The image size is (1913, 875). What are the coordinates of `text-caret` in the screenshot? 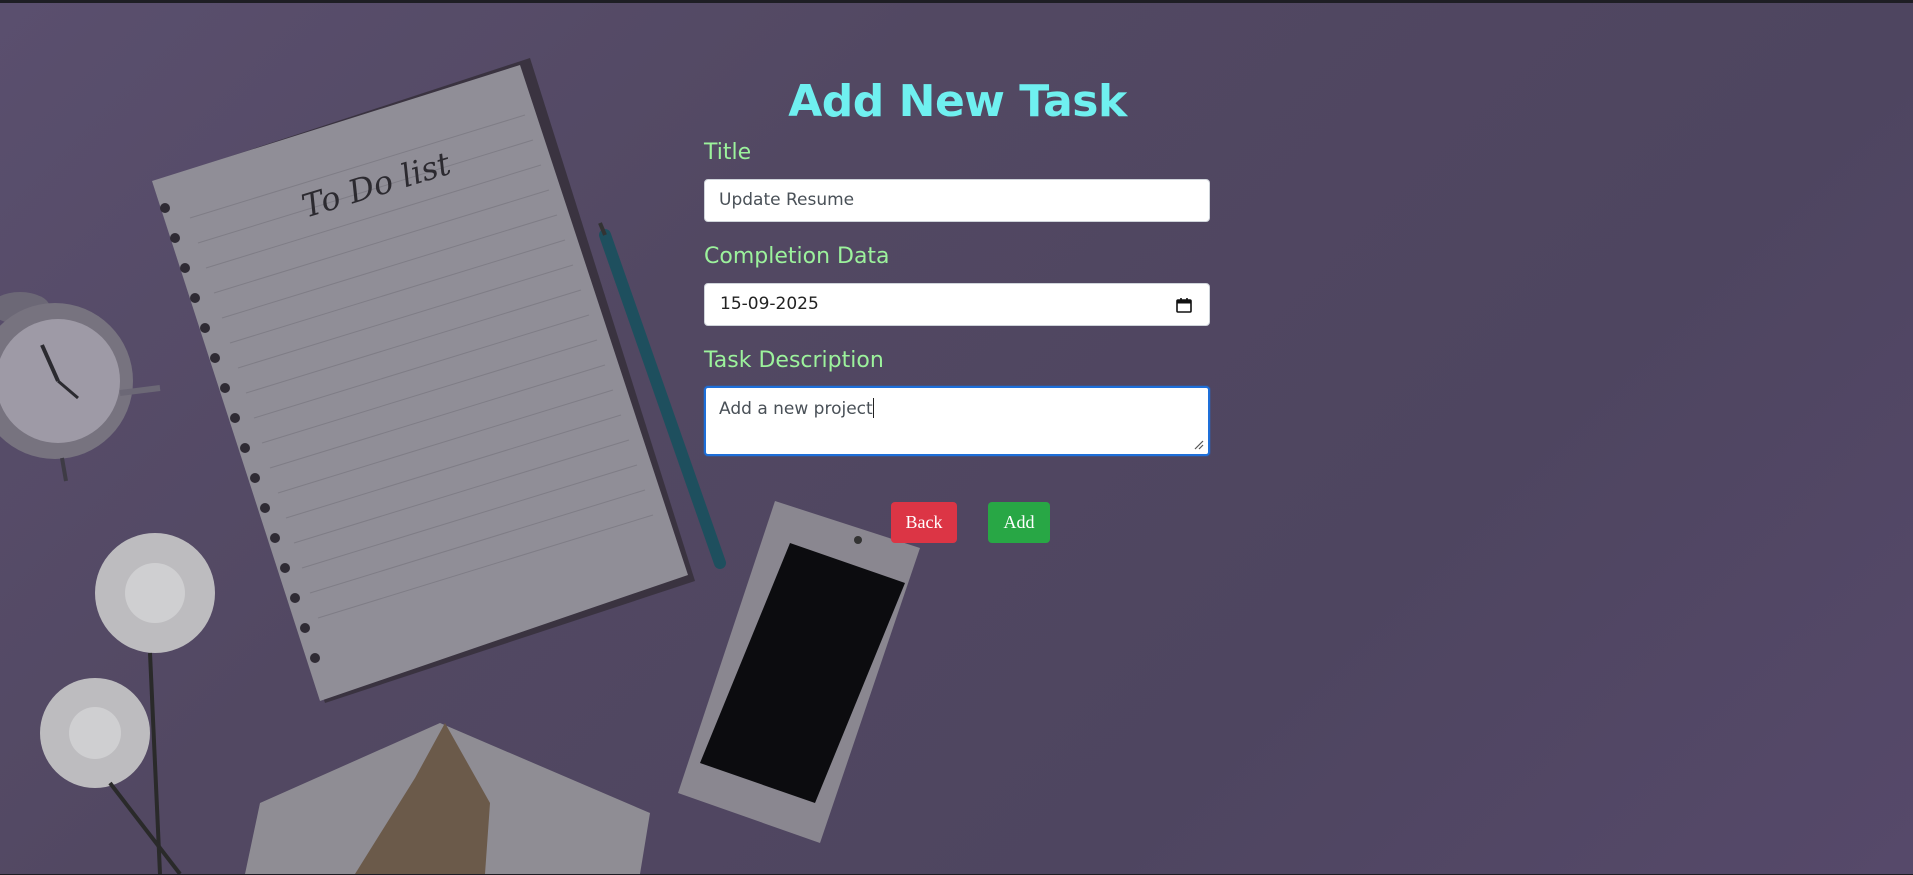 It's located at (873, 408).